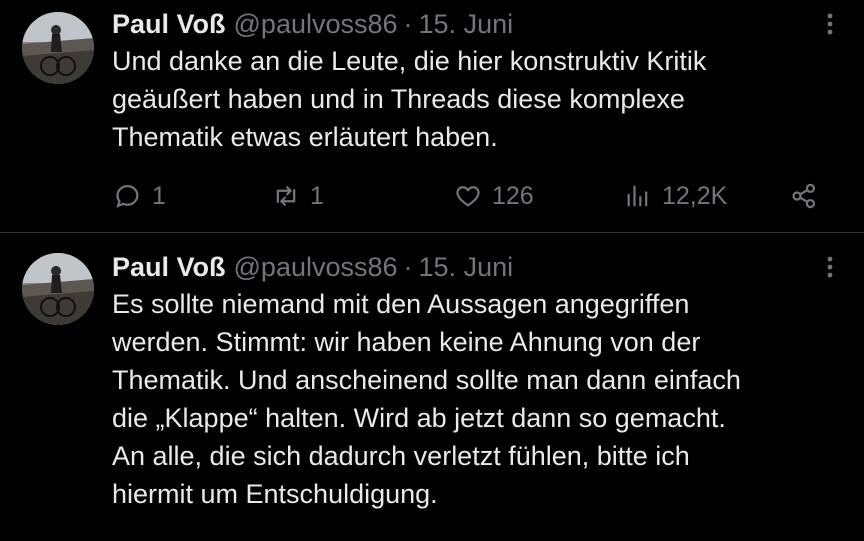  I want to click on like-count: 126, so click(513, 195).